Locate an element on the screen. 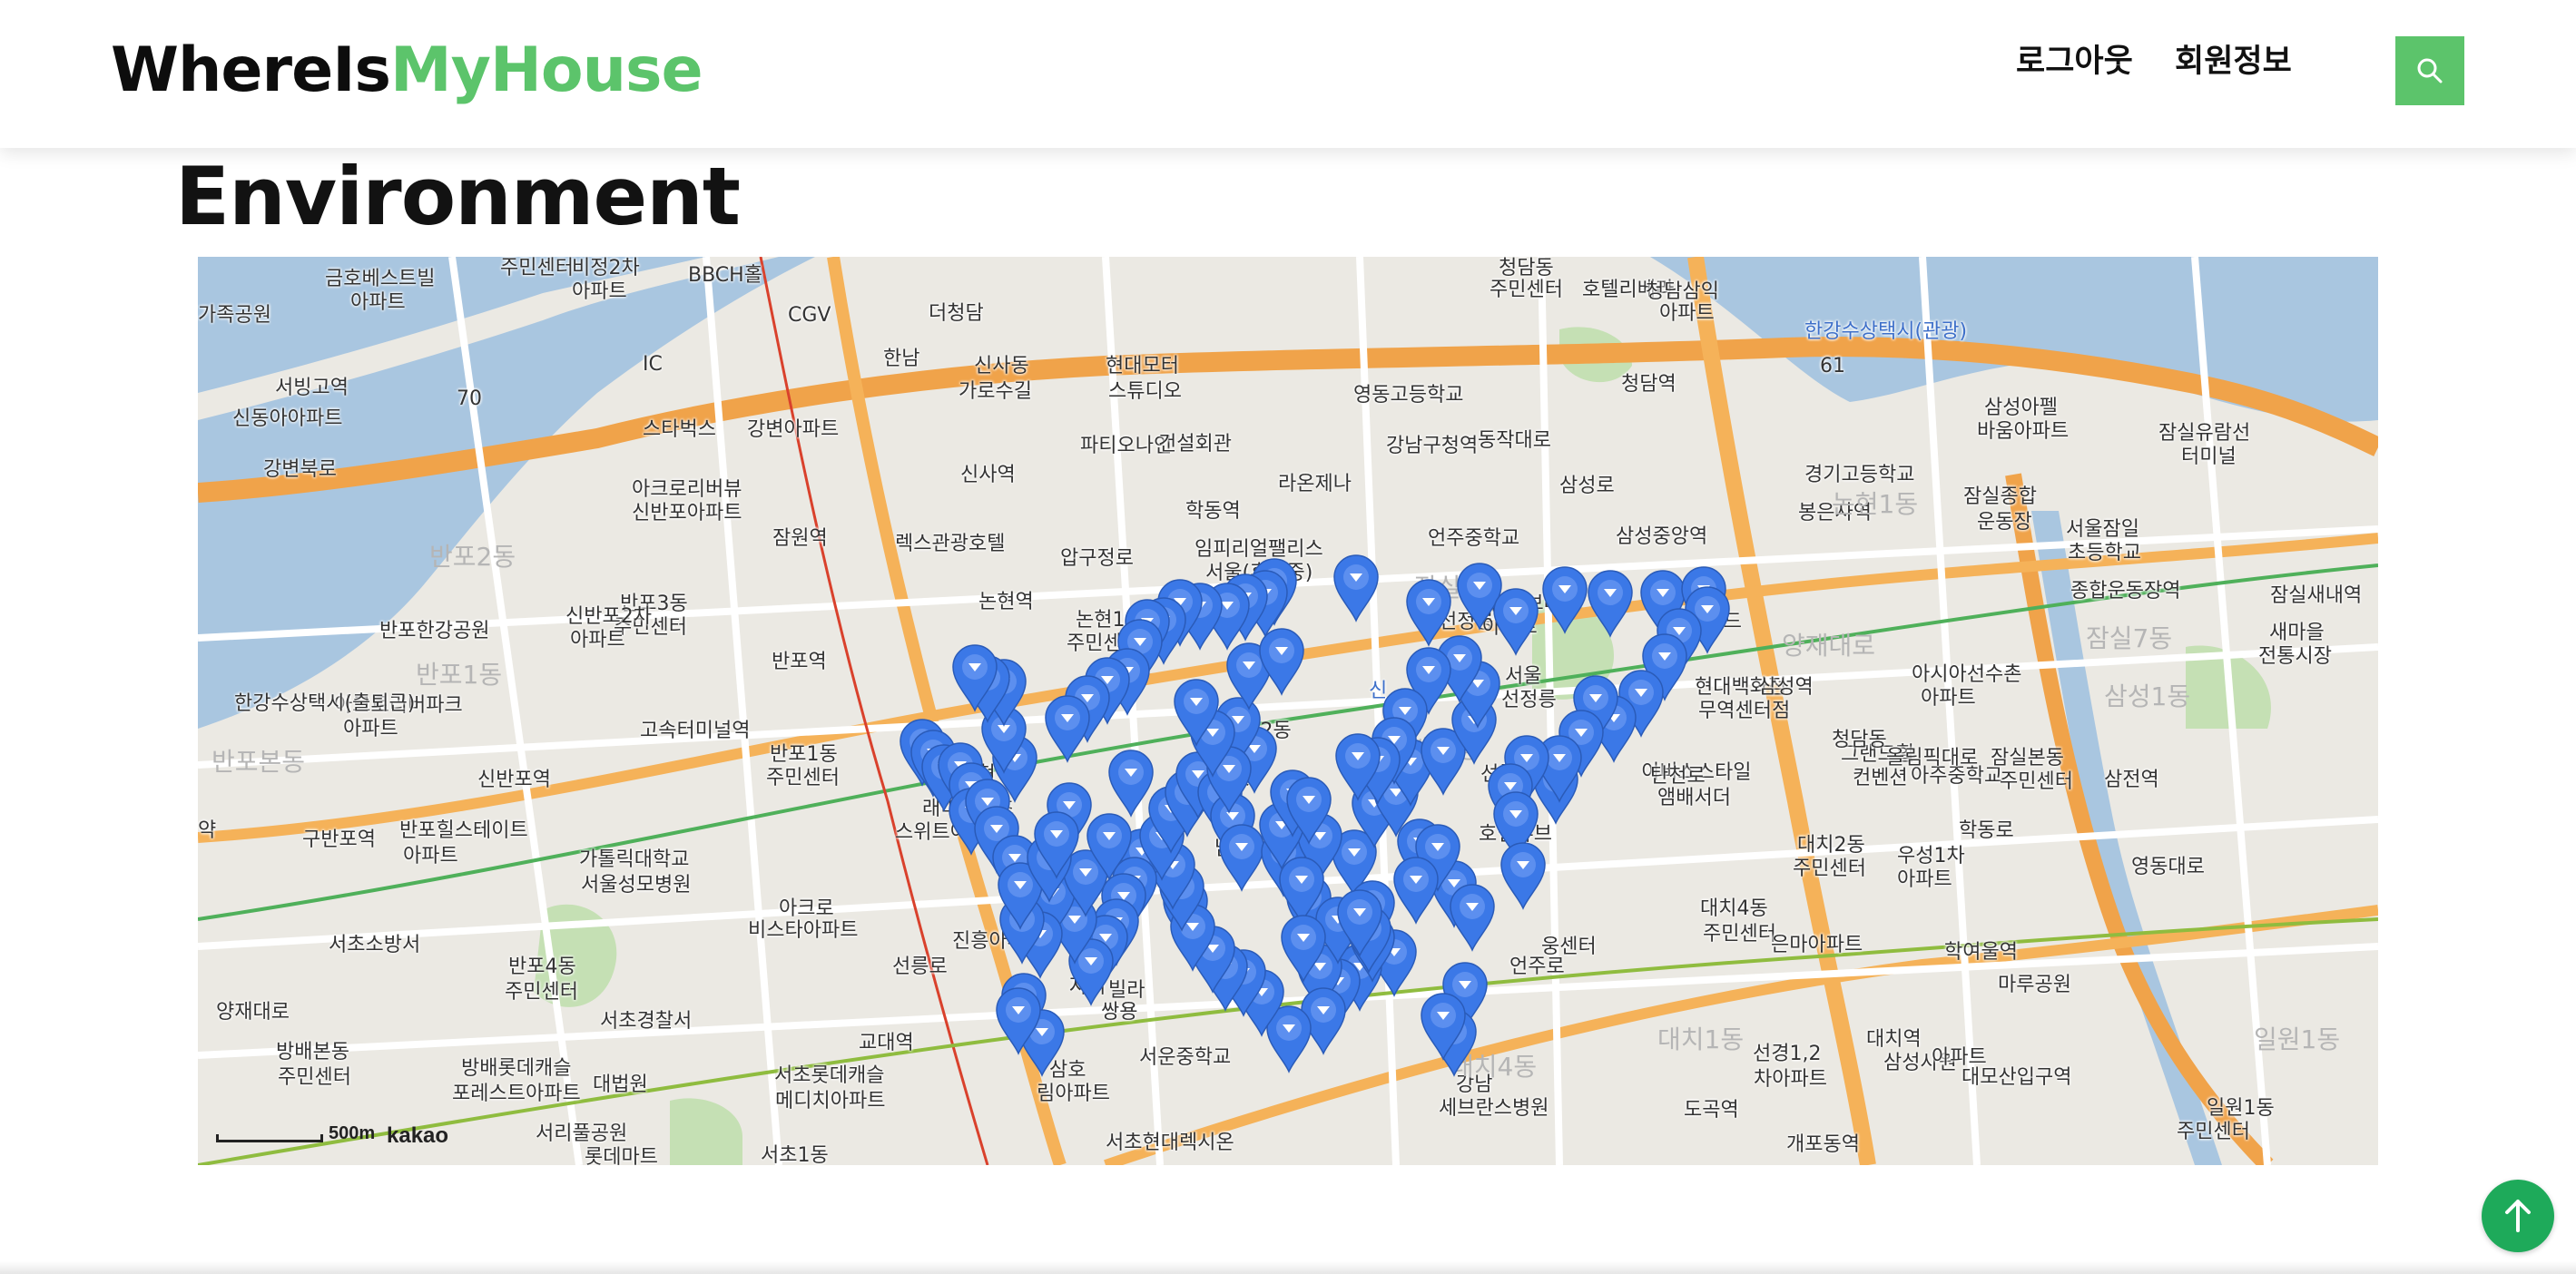 The width and height of the screenshot is (2576, 1274). map-label: 70 is located at coordinates (469, 398).